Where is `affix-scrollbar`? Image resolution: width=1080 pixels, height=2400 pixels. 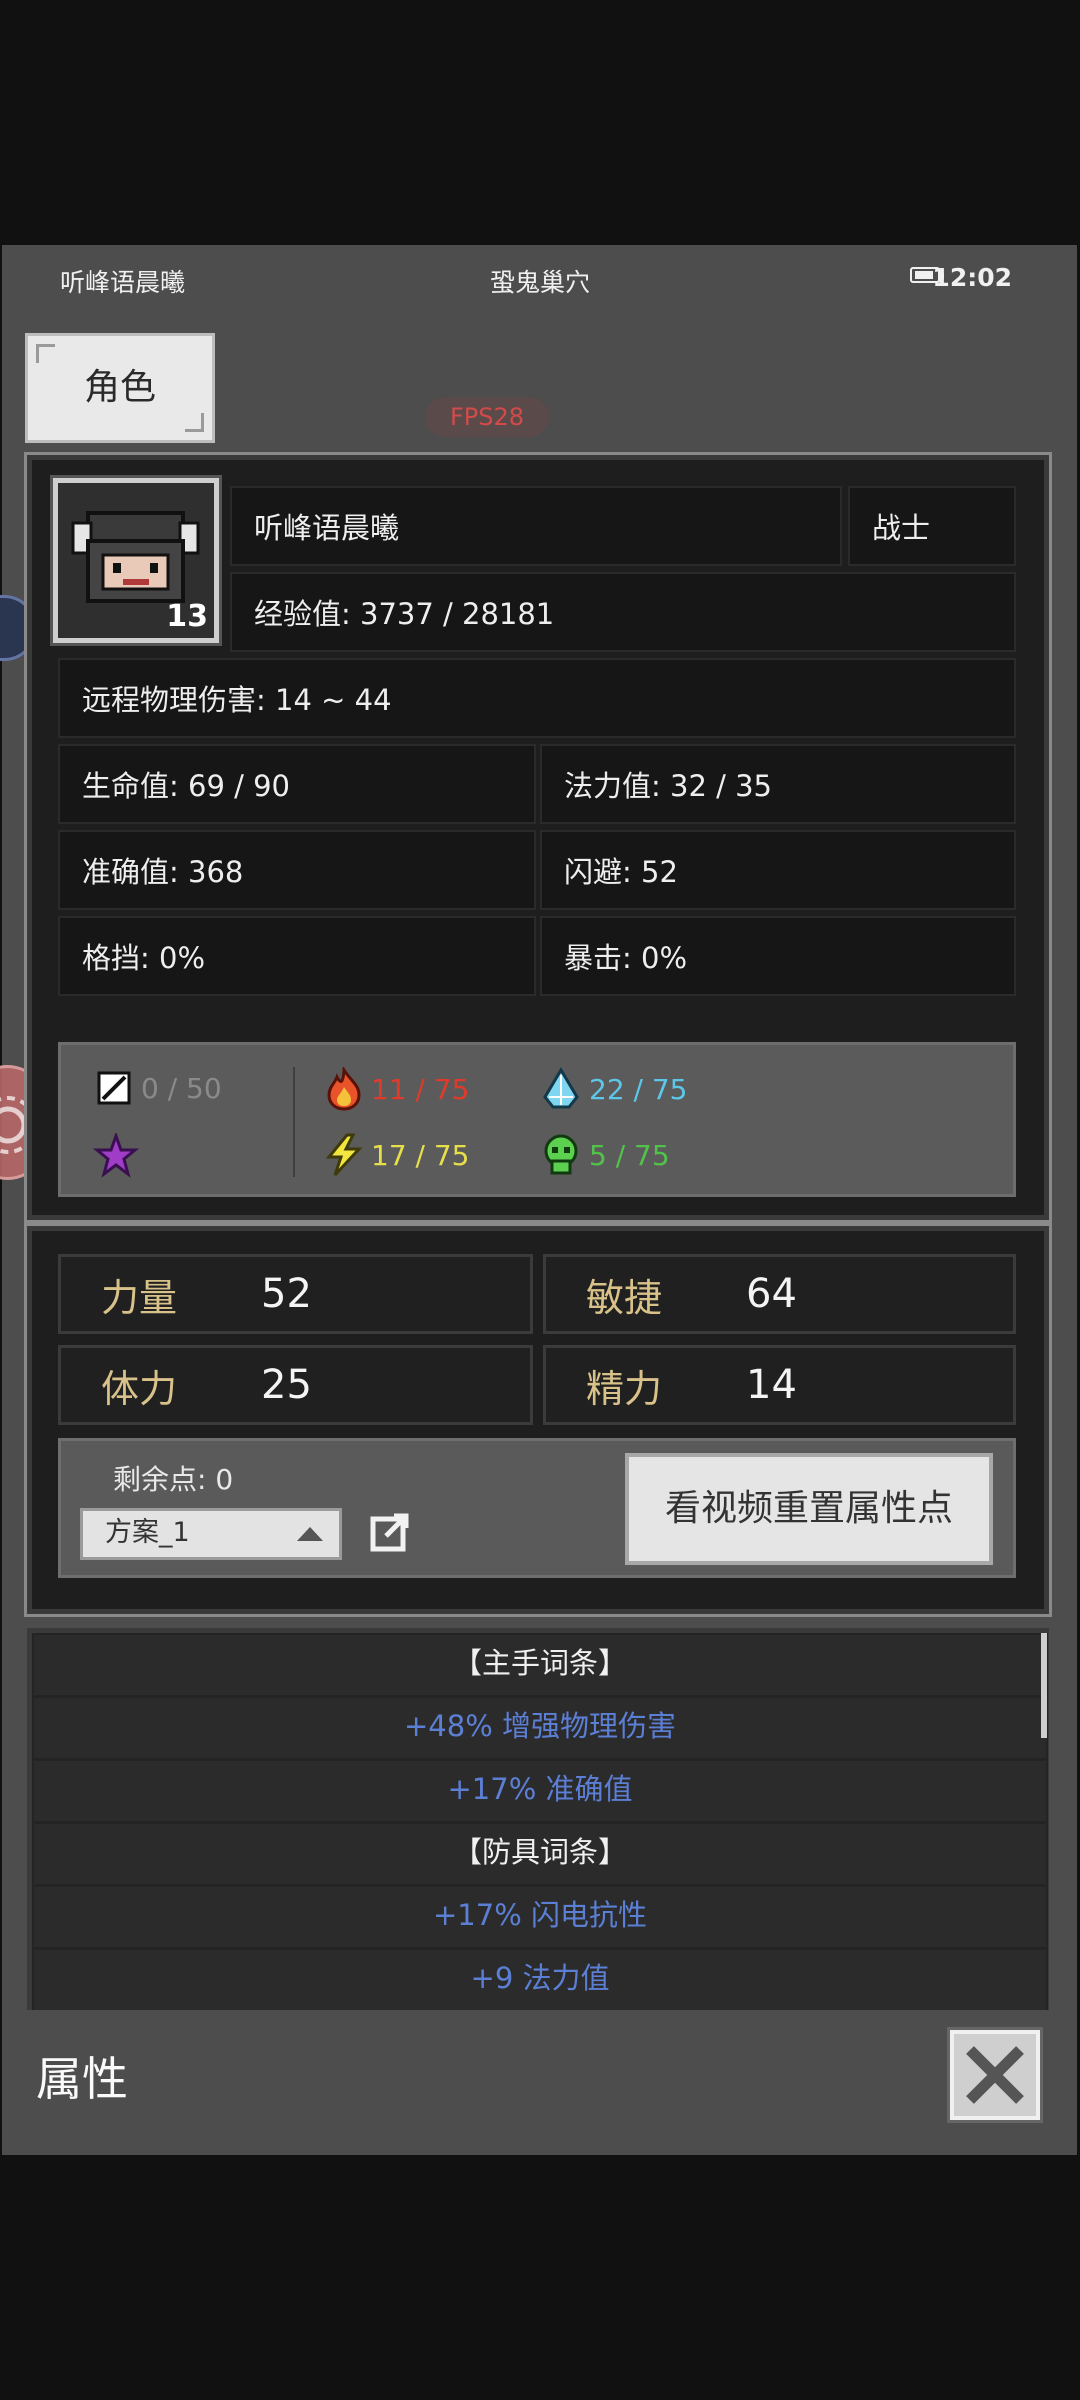 affix-scrollbar is located at coordinates (1044, 1685).